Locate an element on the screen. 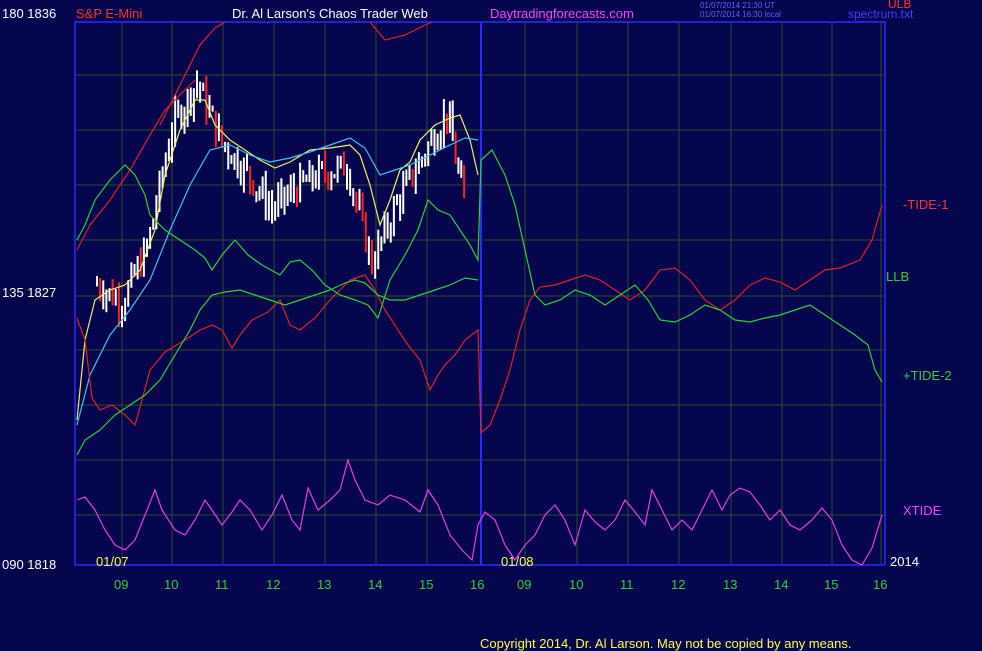  tide2-line is located at coordinates (277, 366).